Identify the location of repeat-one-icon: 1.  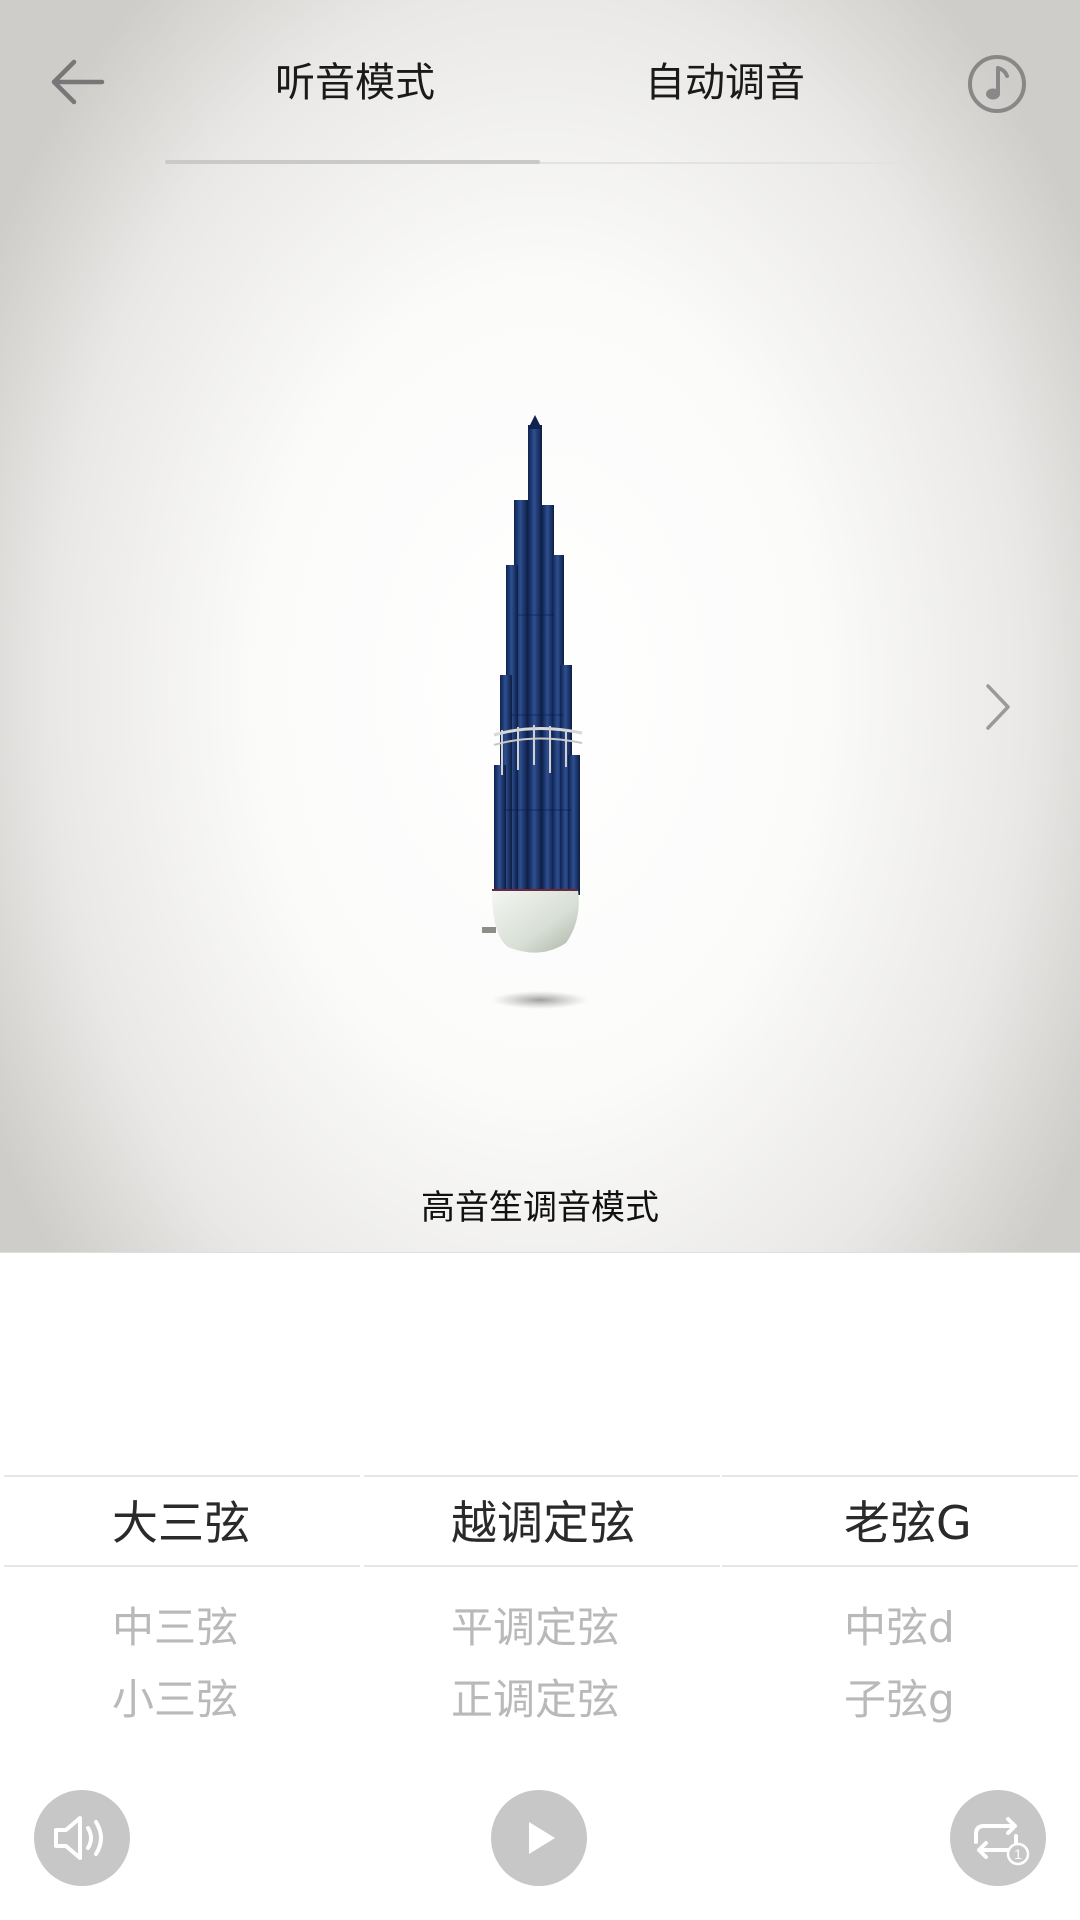
(1002, 1841).